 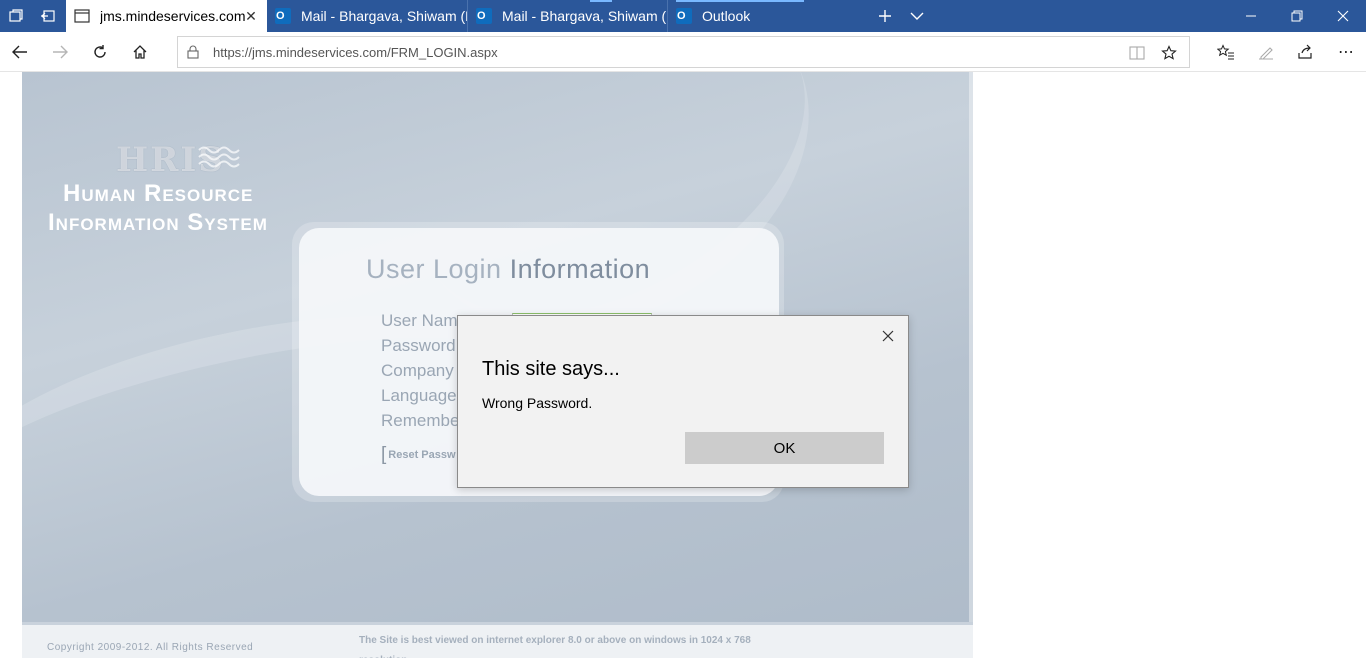 What do you see at coordinates (537, 403) in the screenshot?
I see `dialog-message: Wrong Password.` at bounding box center [537, 403].